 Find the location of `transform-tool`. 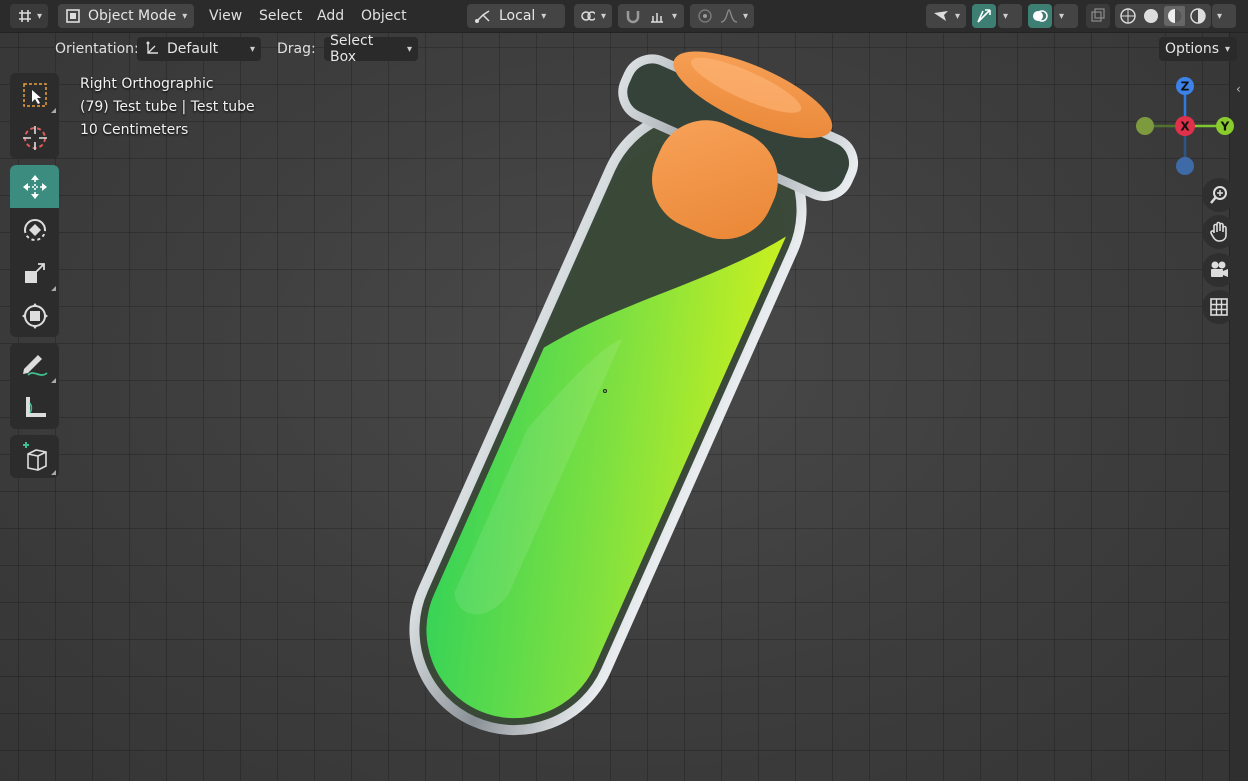

transform-tool is located at coordinates (34, 315).